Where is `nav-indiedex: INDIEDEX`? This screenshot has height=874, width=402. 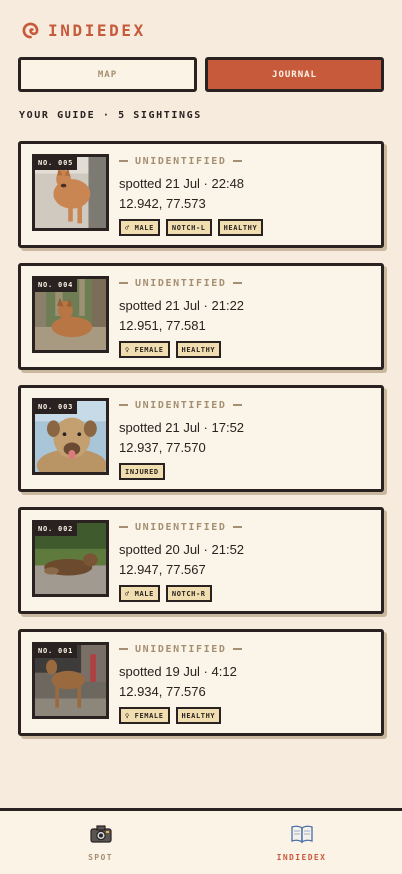
nav-indiedex: INDIEDEX is located at coordinates (301, 842).